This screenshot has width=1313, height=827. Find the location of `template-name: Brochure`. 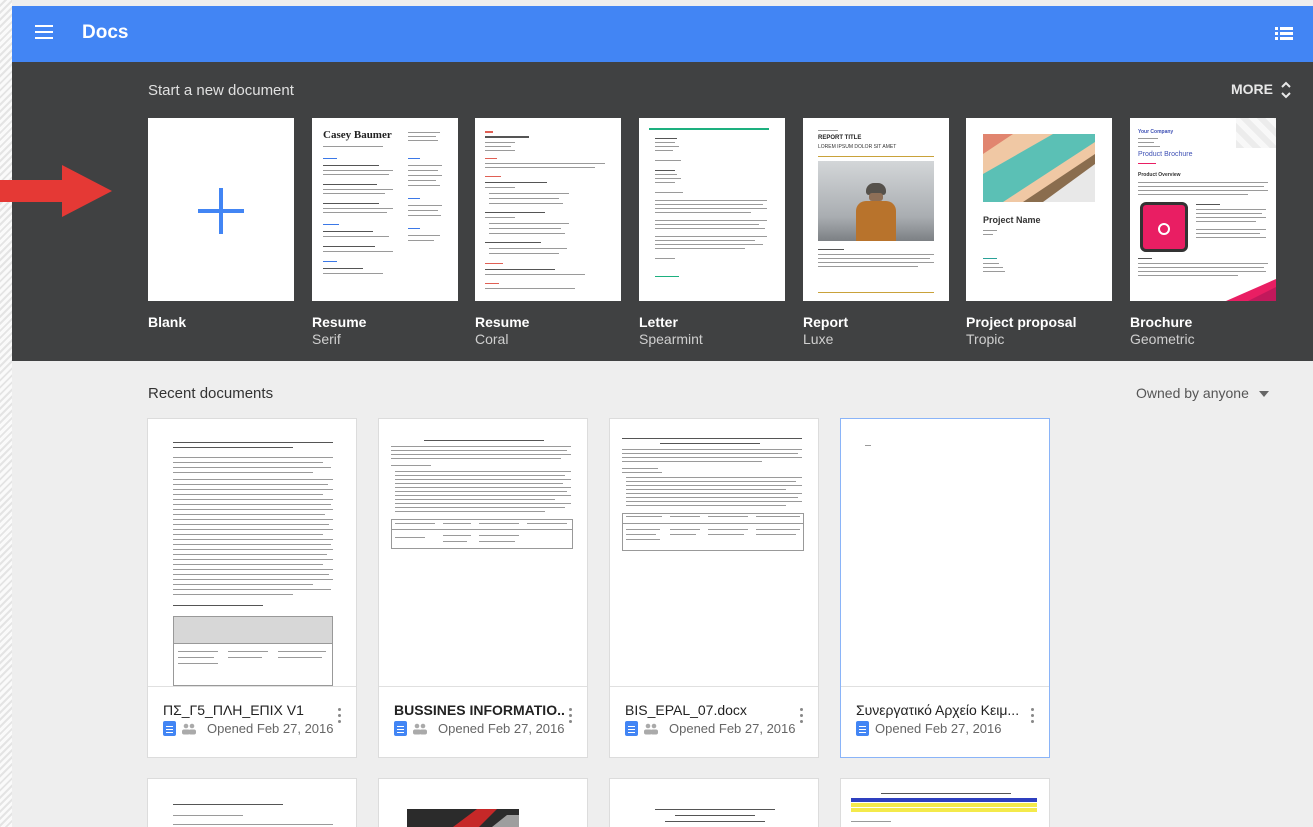

template-name: Brochure is located at coordinates (1161, 322).